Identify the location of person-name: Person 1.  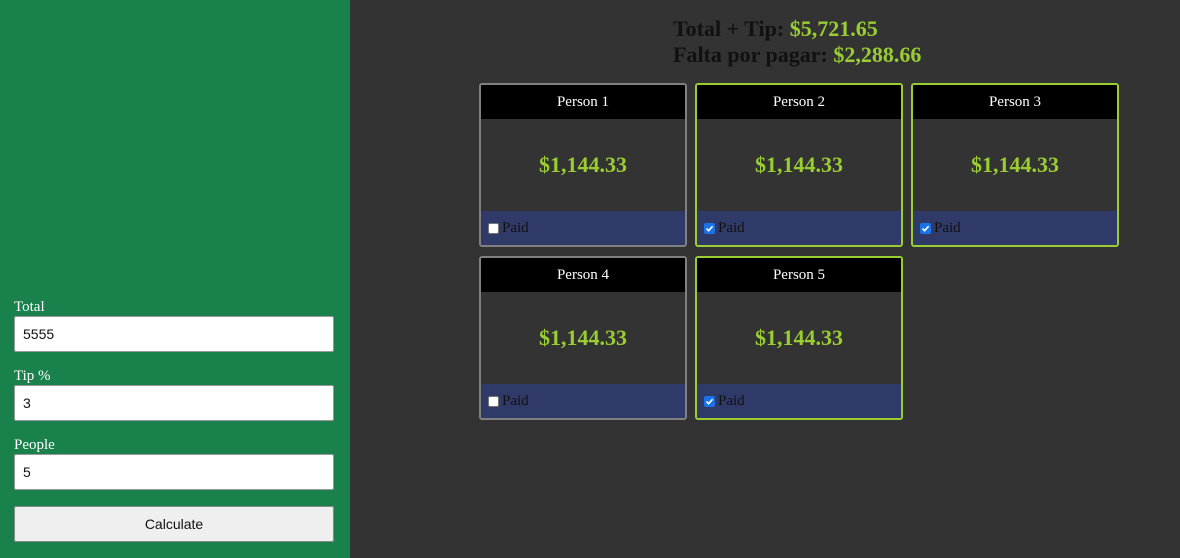
(583, 102).